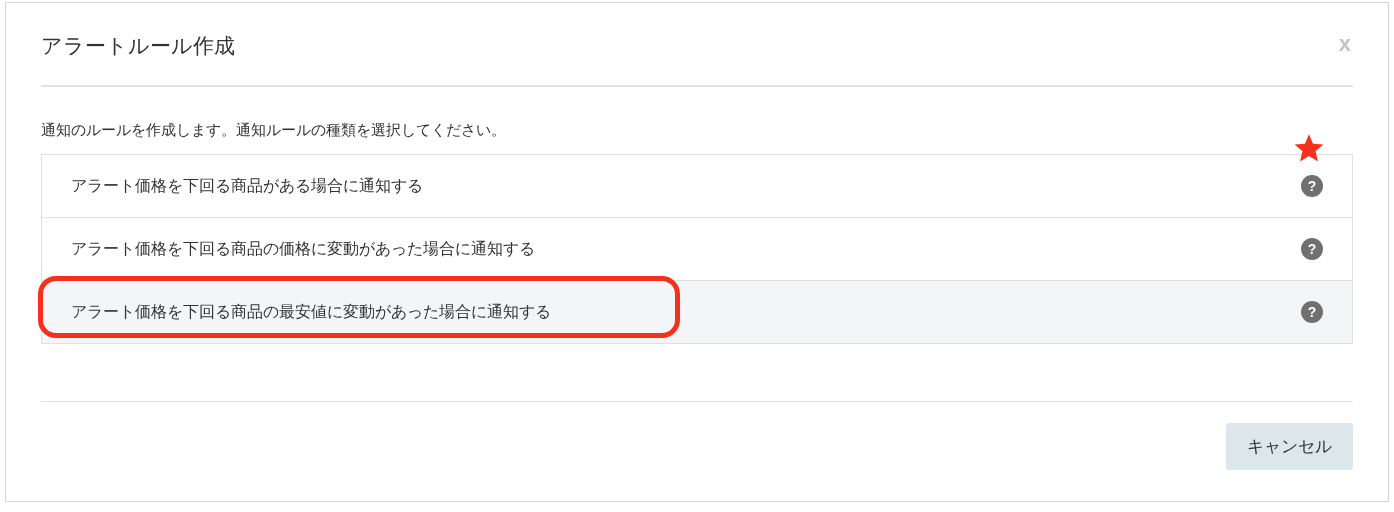 This screenshot has width=1394, height=512. What do you see at coordinates (311, 312) in the screenshot?
I see `option-label: アラート価格を下回る商品の最安値に変動があった場合に通知する` at bounding box center [311, 312].